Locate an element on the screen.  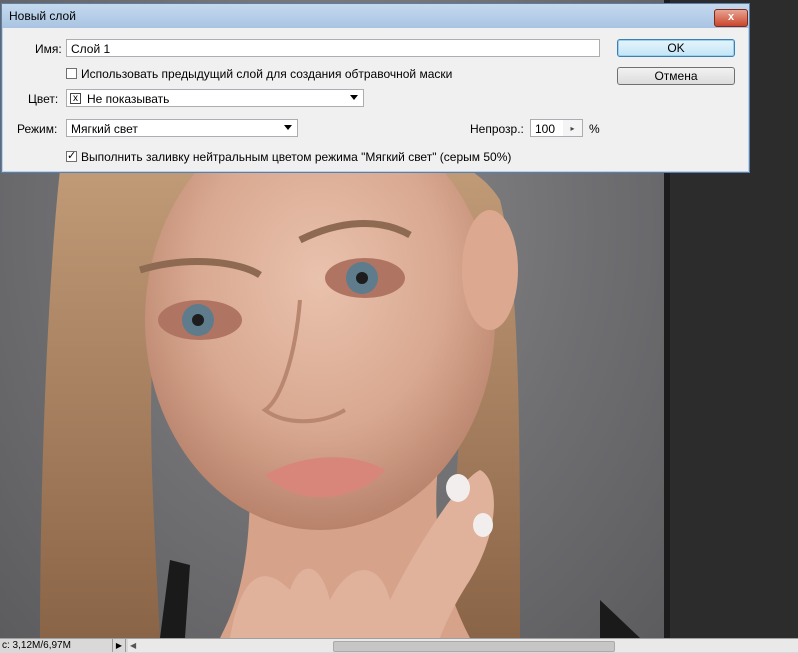
status-menu-arrow-icon: ▶ is located at coordinates (119, 645).